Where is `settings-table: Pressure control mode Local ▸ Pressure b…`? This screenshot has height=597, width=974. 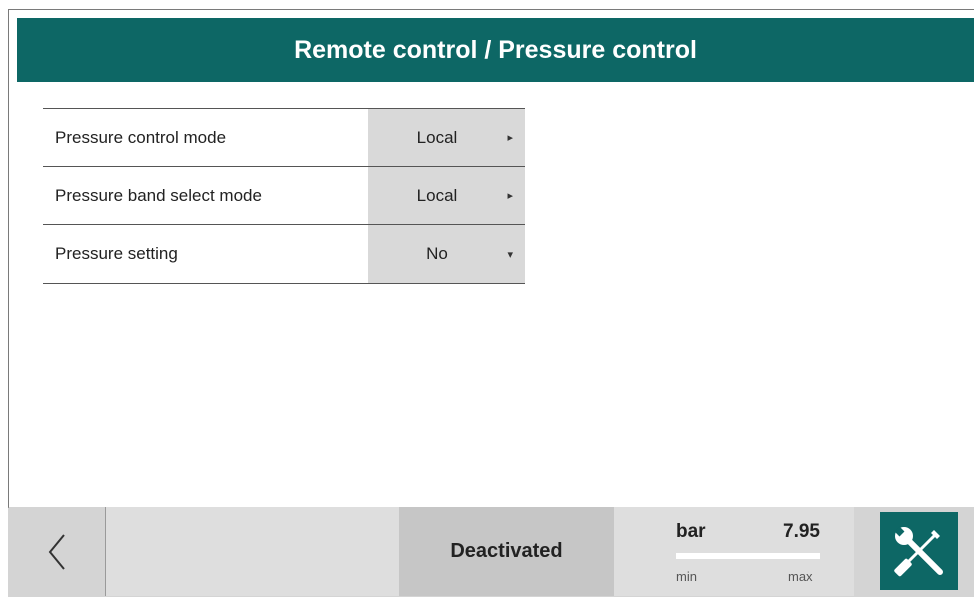
settings-table: Pressure control mode Local ▸ Pressure b… is located at coordinates (284, 196).